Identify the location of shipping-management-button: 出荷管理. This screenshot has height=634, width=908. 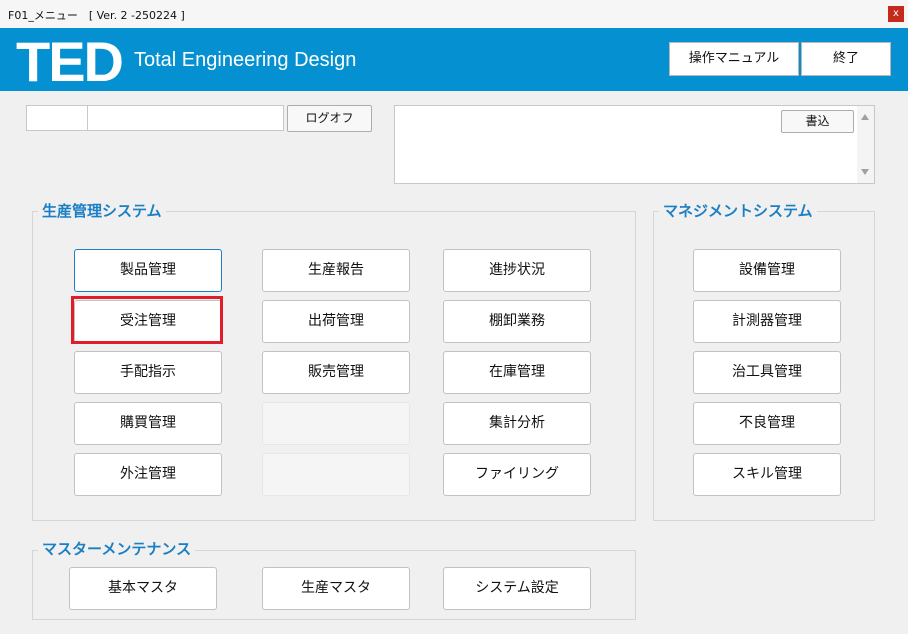
(336, 321).